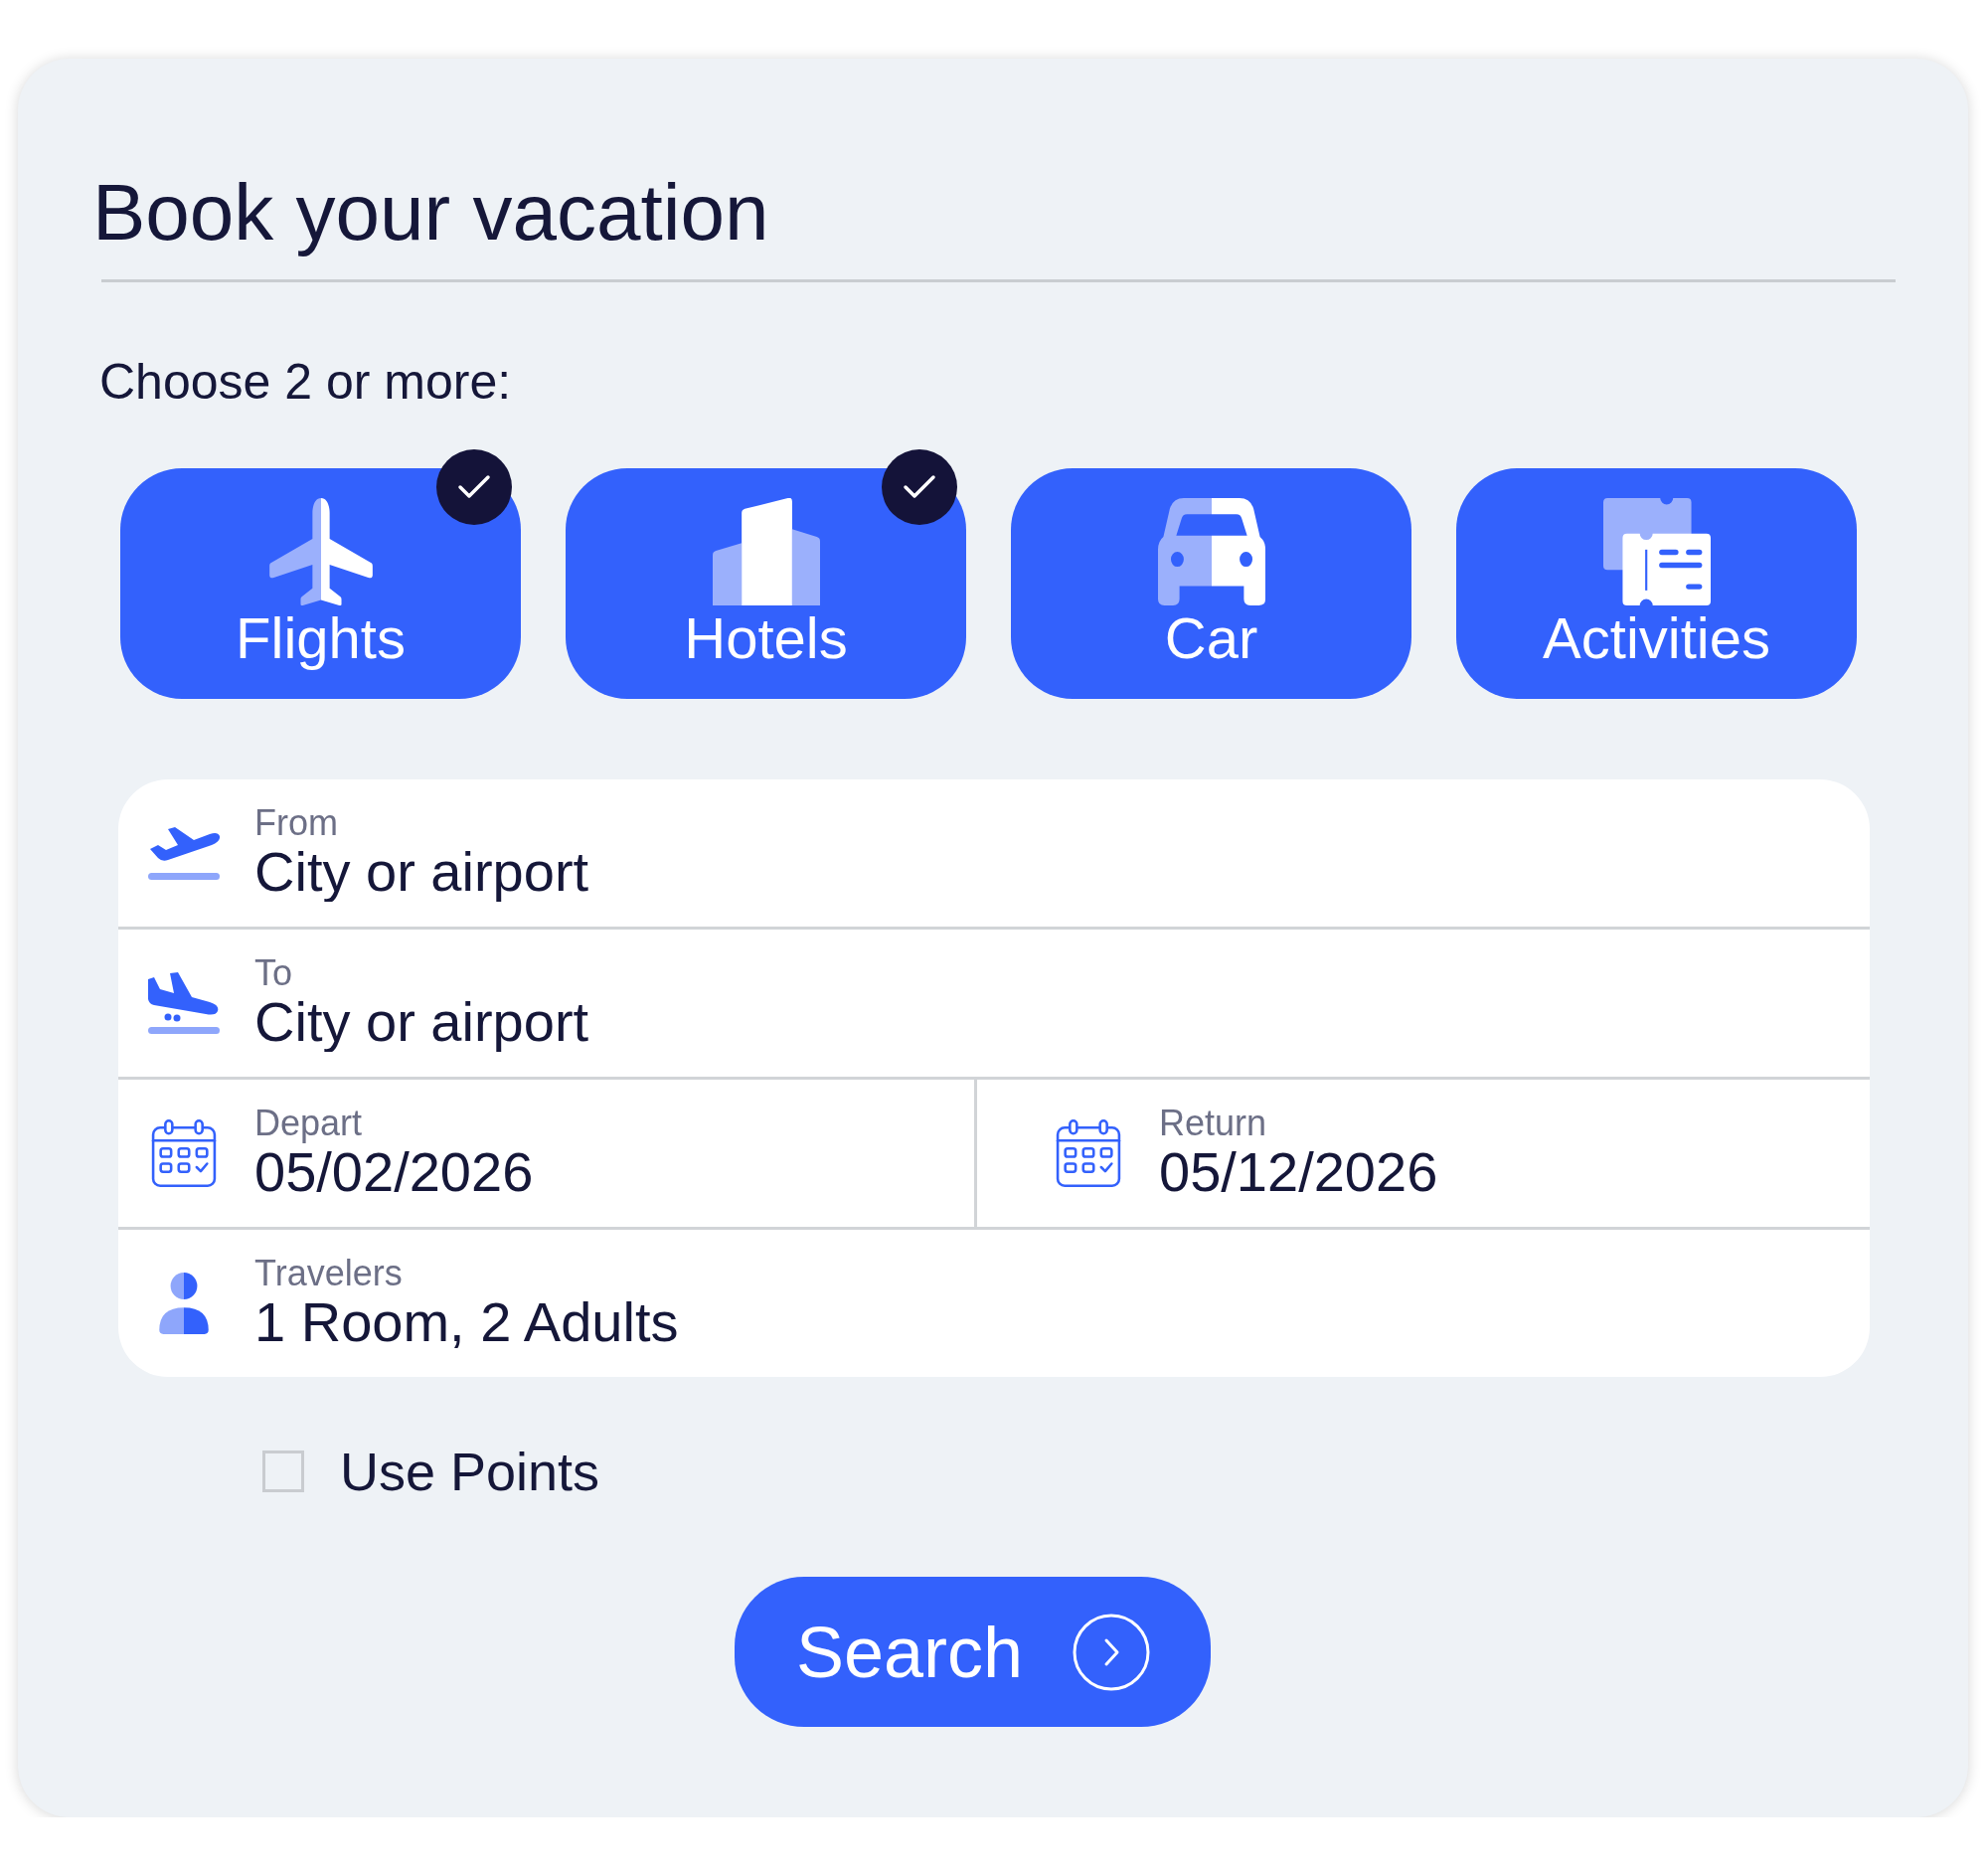 The height and width of the screenshot is (1876, 1988). What do you see at coordinates (1062, 1322) in the screenshot?
I see `travelers-input: 1 Room, 2 Adults` at bounding box center [1062, 1322].